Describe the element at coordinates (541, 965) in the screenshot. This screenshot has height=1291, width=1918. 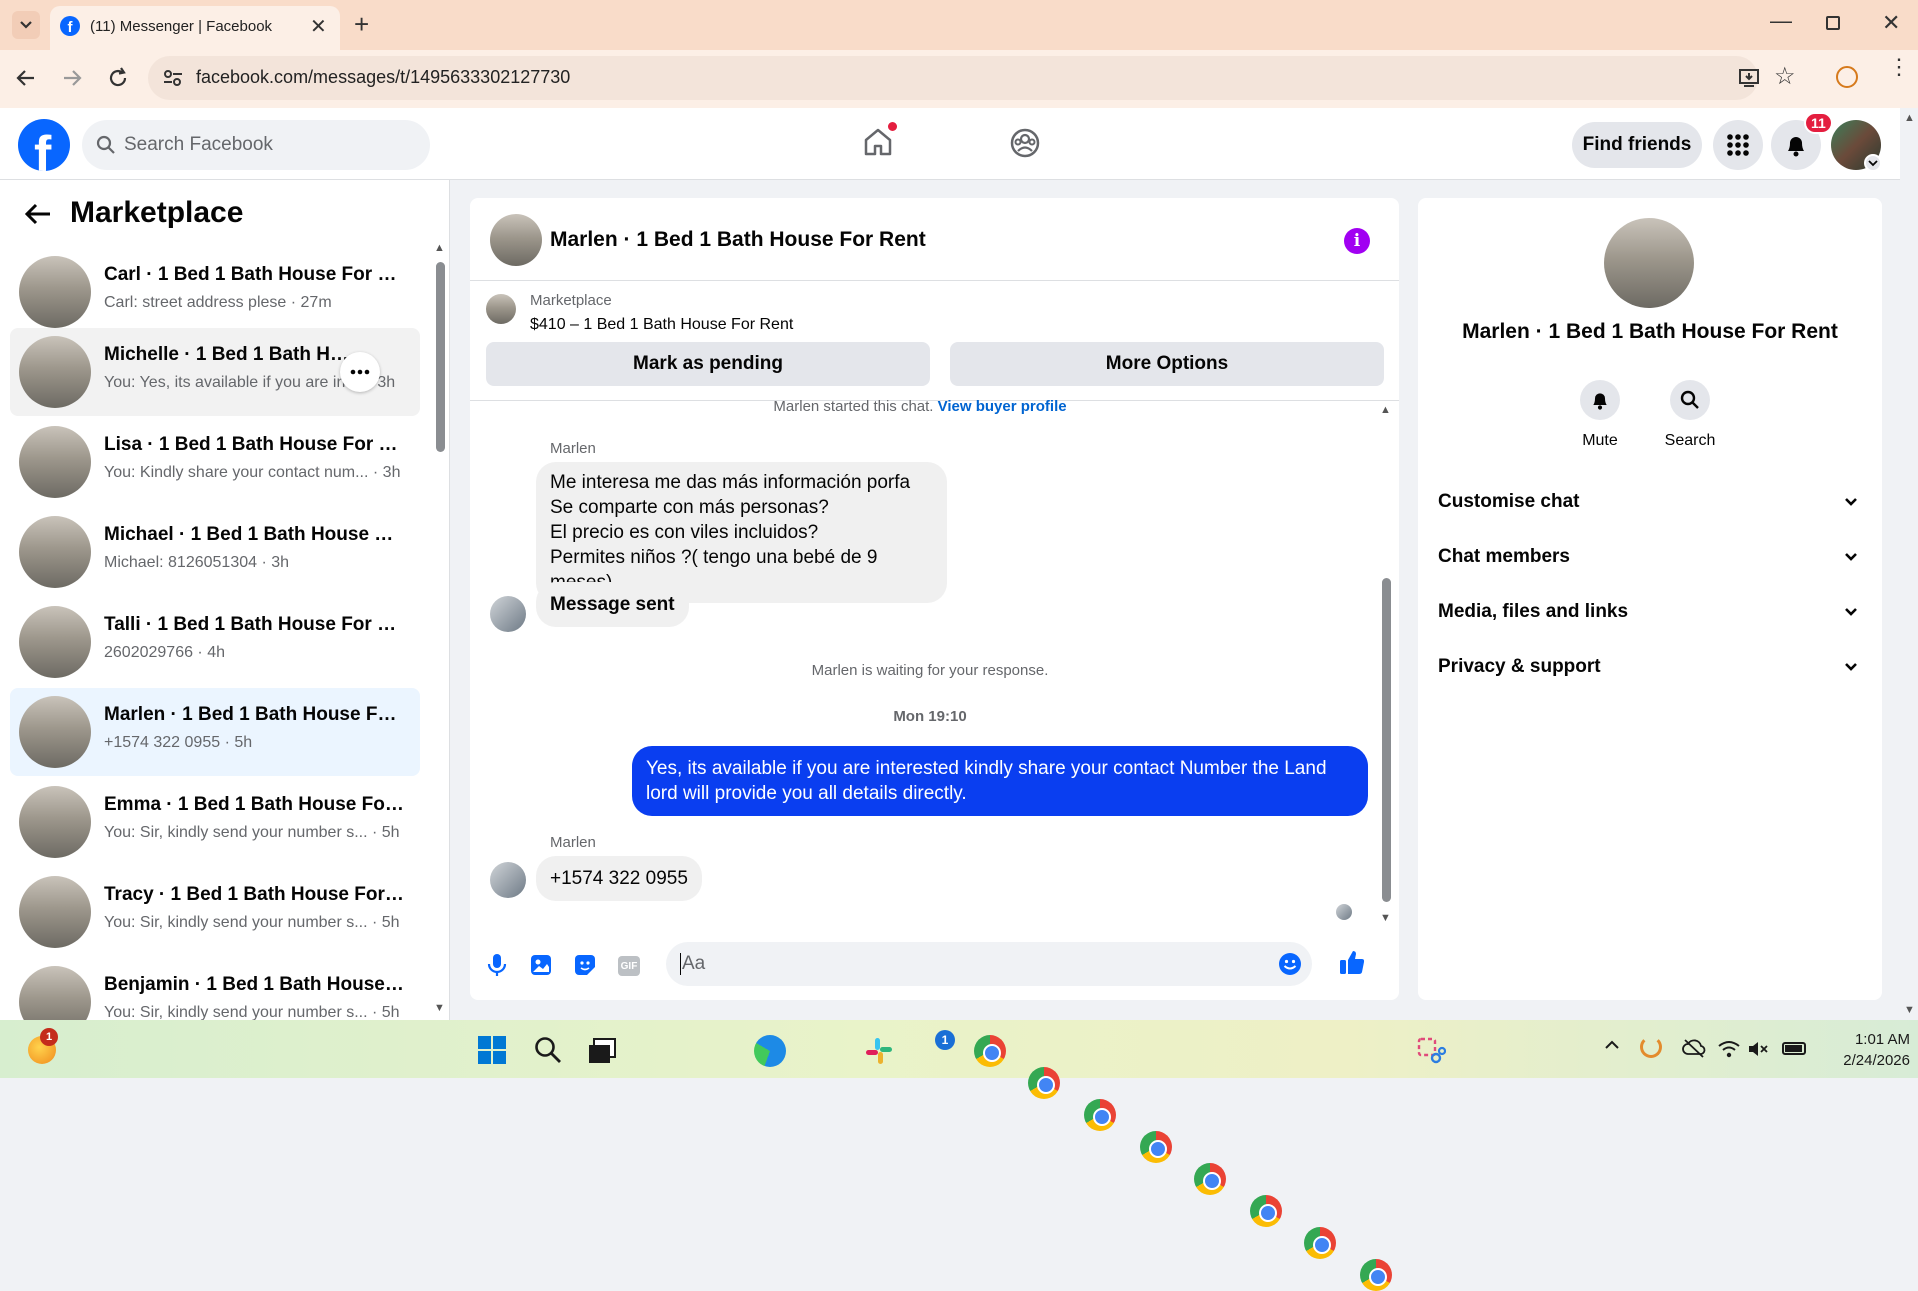
I see `attach-photo-button` at that location.